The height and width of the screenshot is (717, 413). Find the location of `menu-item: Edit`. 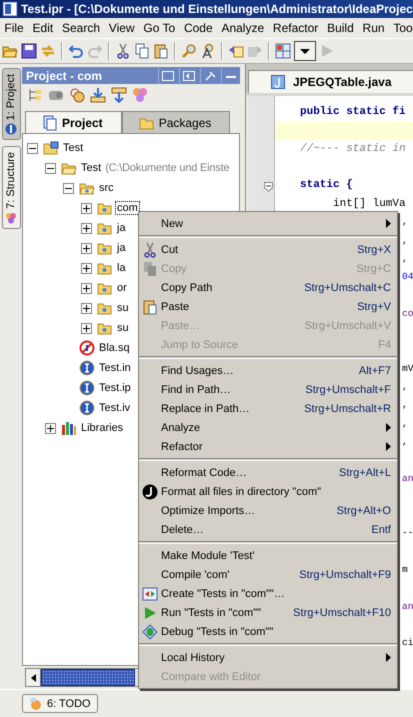

menu-item: Edit is located at coordinates (43, 28).